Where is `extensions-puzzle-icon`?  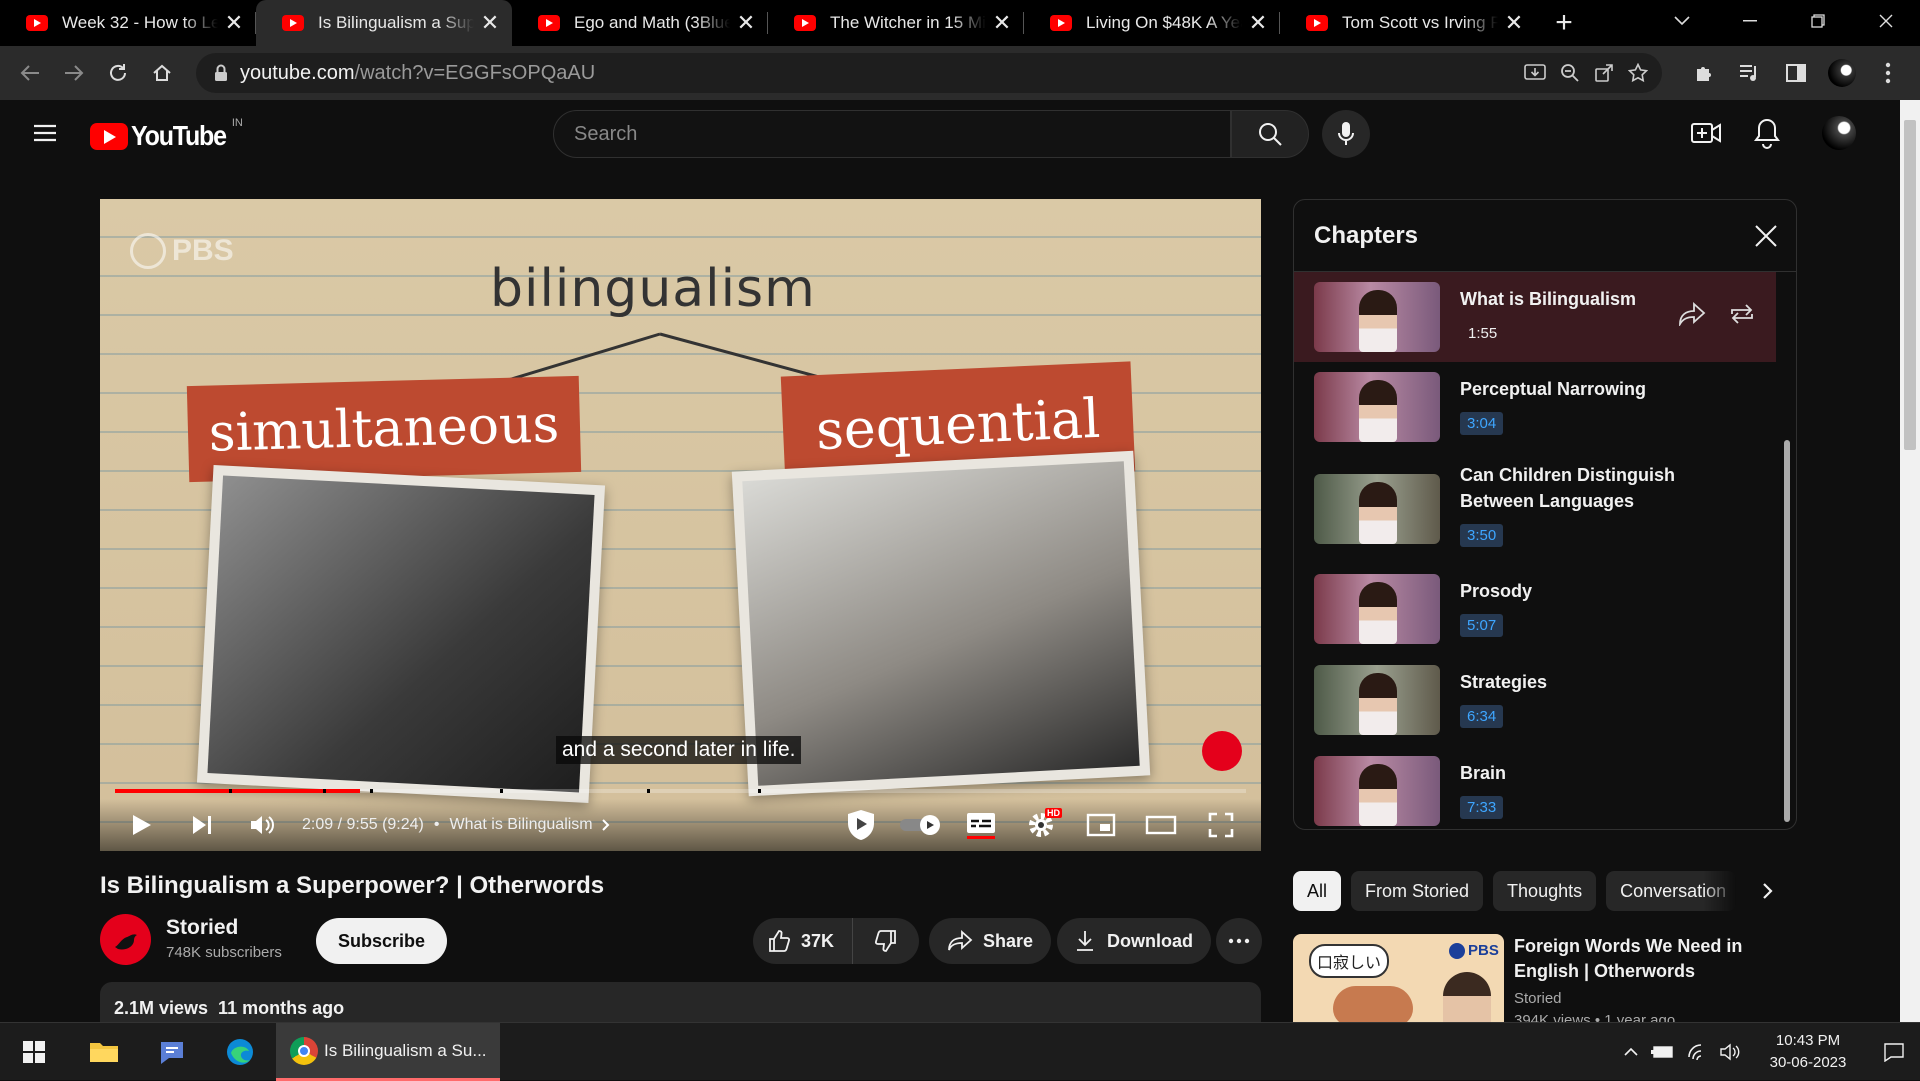 extensions-puzzle-icon is located at coordinates (1704, 73).